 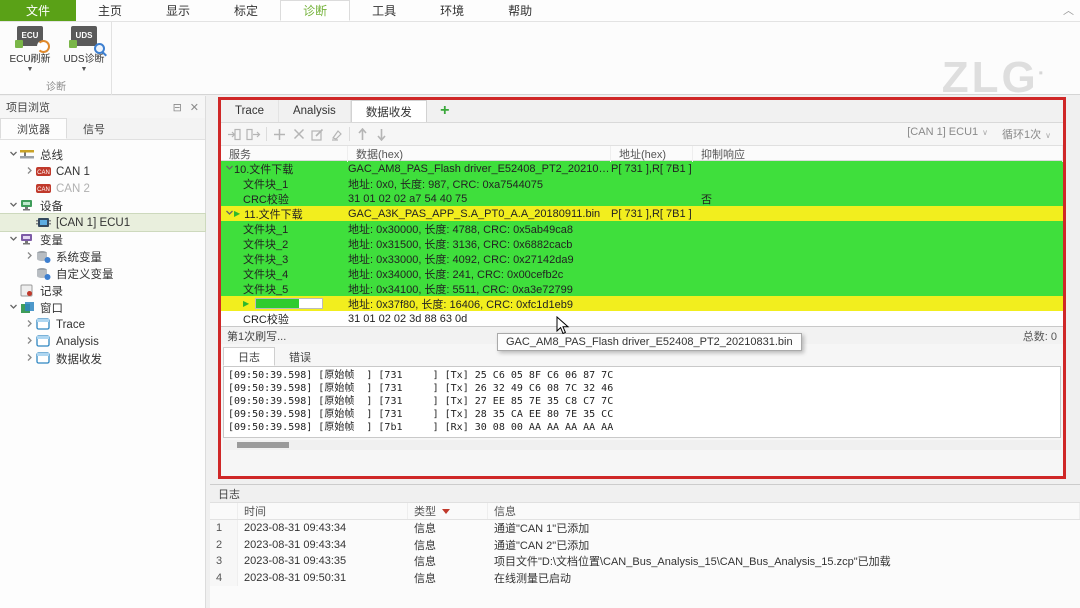 I want to click on export-icon, so click(x=253, y=134).